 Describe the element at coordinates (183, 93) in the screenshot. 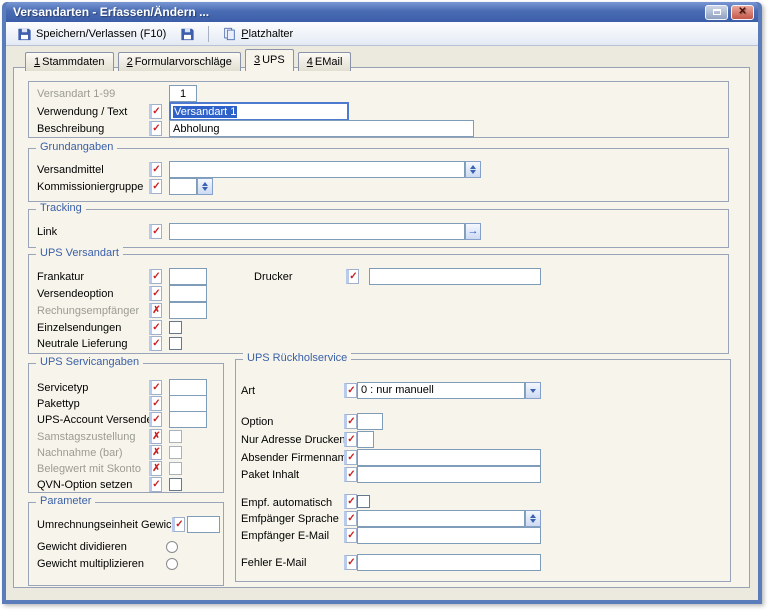

I see `versandart-input` at that location.